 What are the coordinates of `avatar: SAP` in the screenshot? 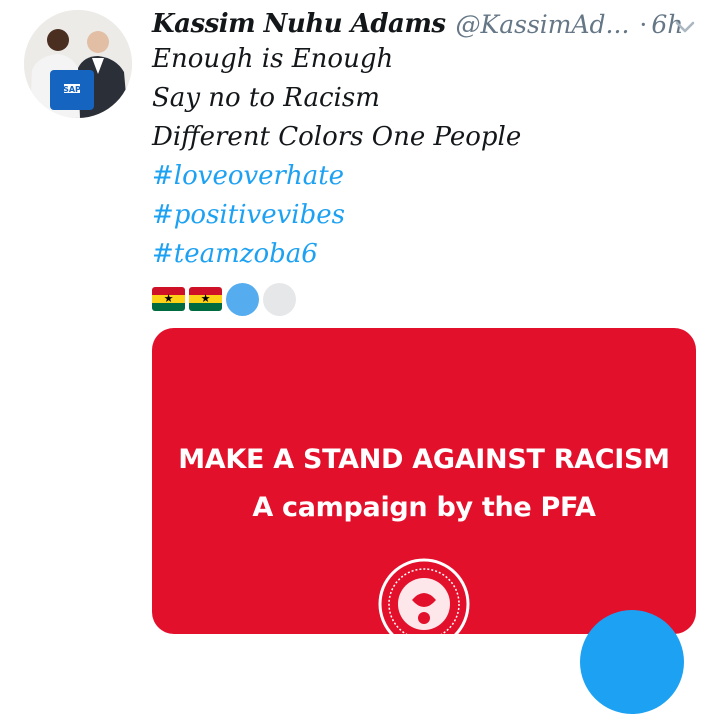 It's located at (78, 64).